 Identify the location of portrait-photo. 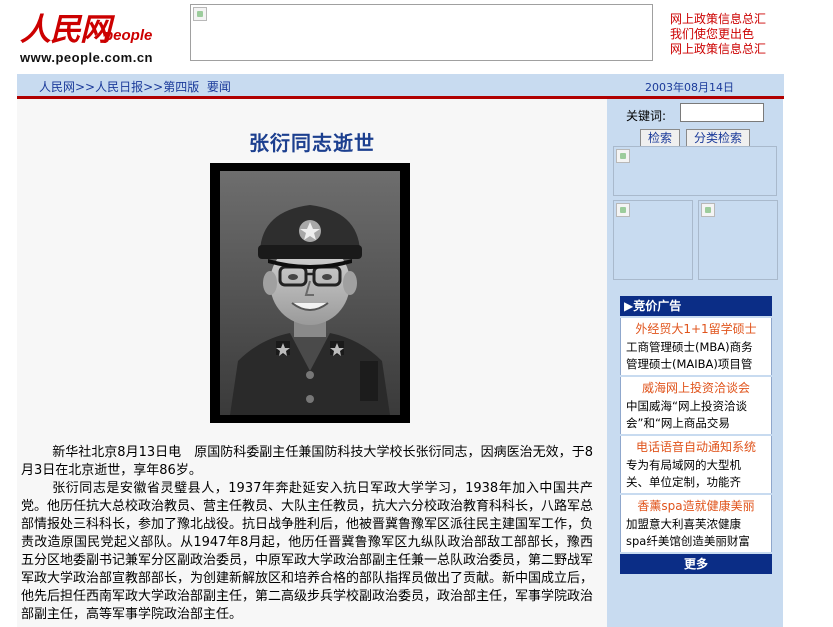
(310, 293).